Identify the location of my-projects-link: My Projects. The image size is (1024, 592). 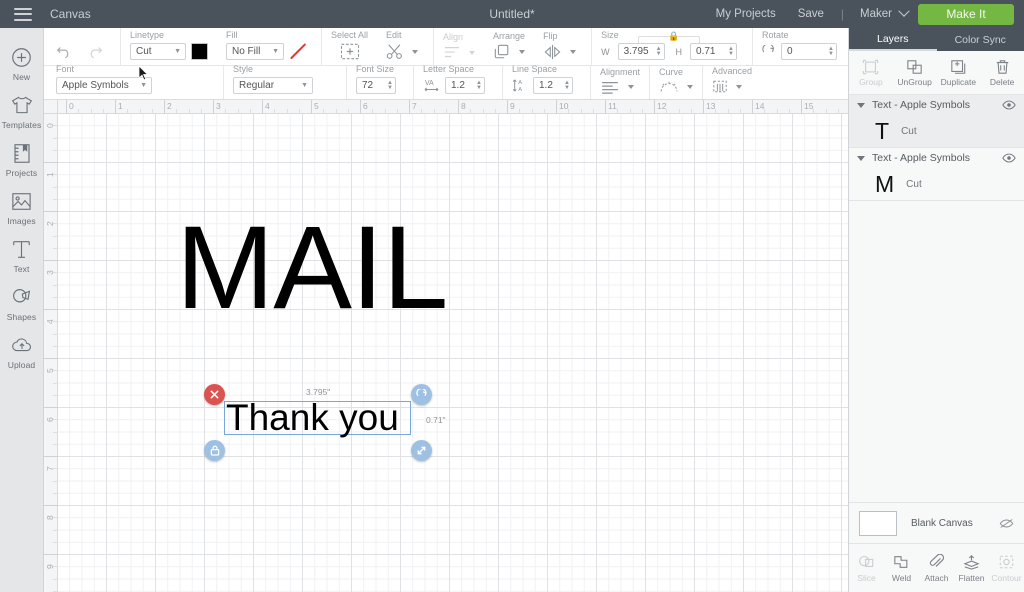
(746, 14).